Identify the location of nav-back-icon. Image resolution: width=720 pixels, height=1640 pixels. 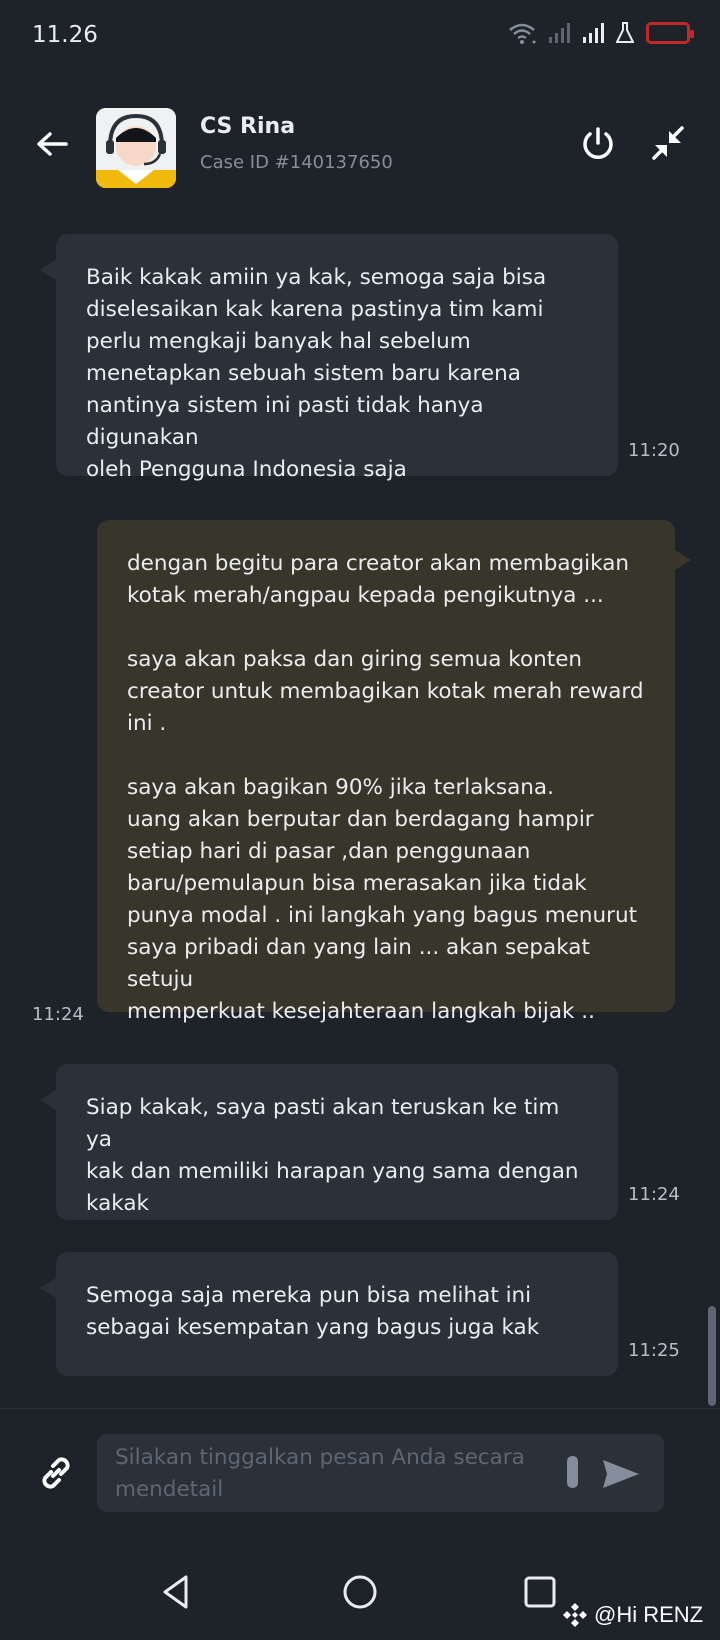
(175, 1592).